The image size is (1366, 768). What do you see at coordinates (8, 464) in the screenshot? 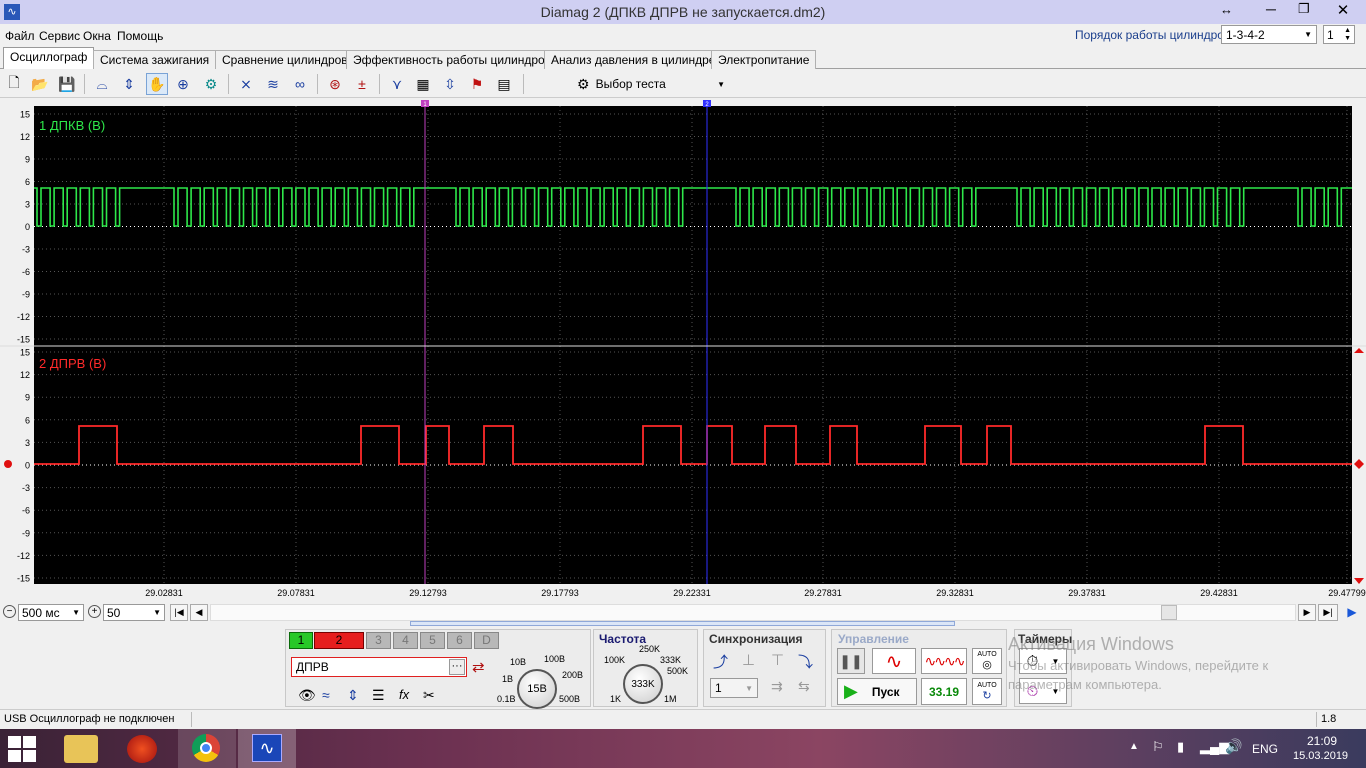
I see `channel2-zero-marker` at bounding box center [8, 464].